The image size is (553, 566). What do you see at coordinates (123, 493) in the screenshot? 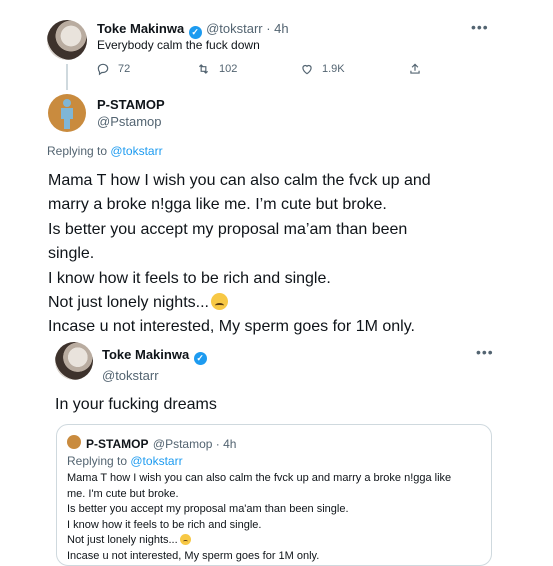
I see `quote-line: me. I'm cute but broke.` at bounding box center [123, 493].